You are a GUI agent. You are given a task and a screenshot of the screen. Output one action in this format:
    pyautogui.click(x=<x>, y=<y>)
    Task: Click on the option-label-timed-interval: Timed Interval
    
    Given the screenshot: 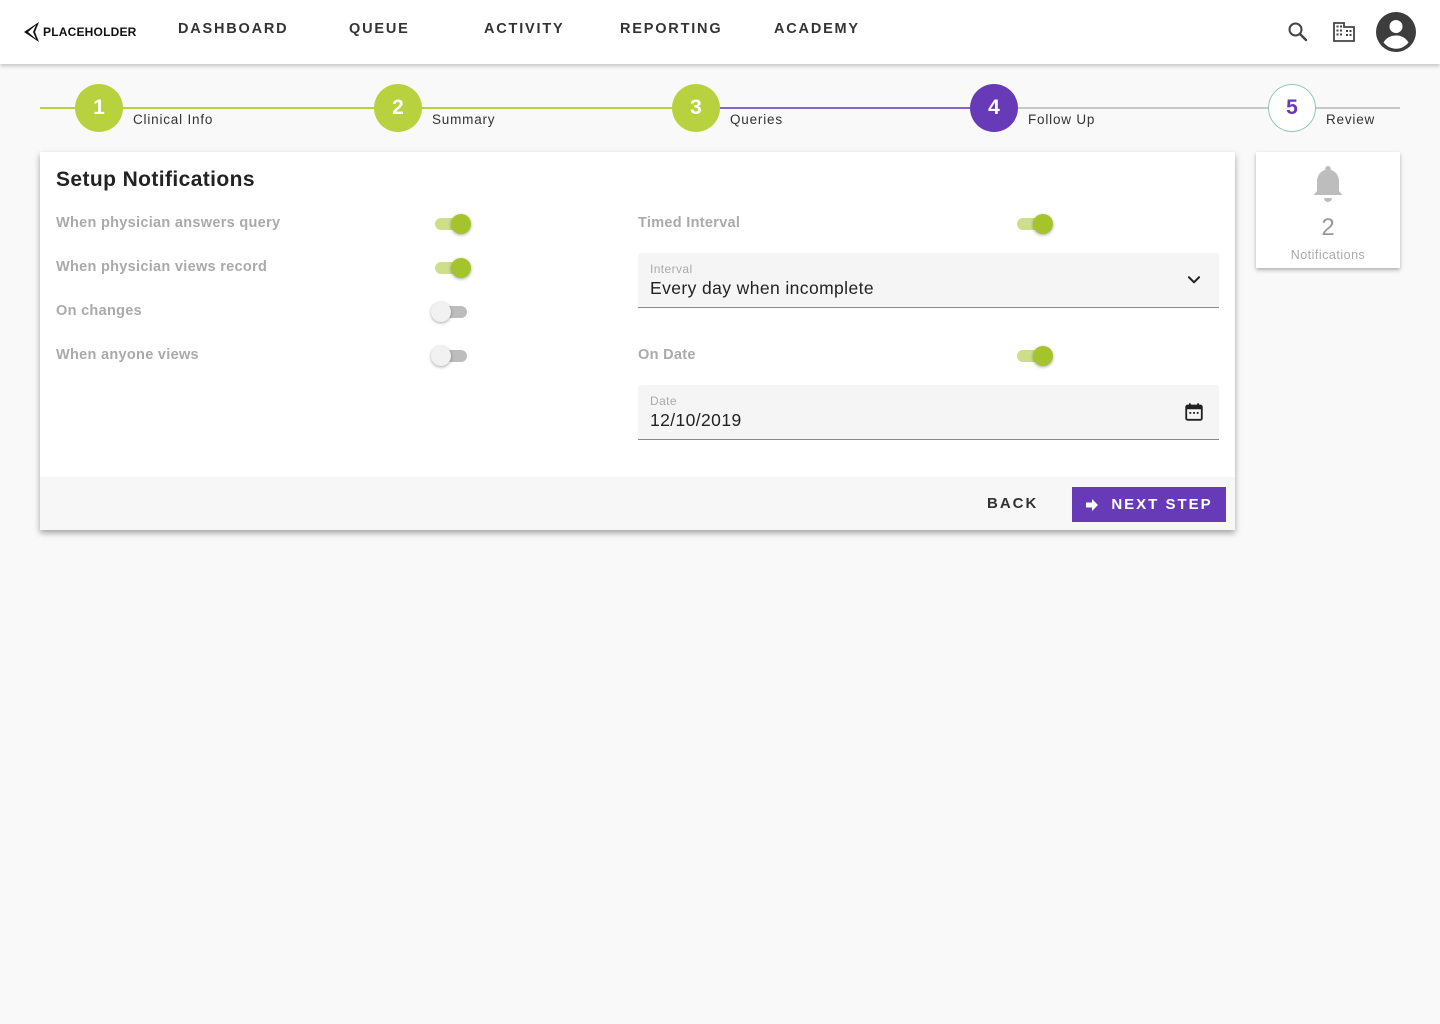 What is the action you would take?
    pyautogui.click(x=689, y=223)
    